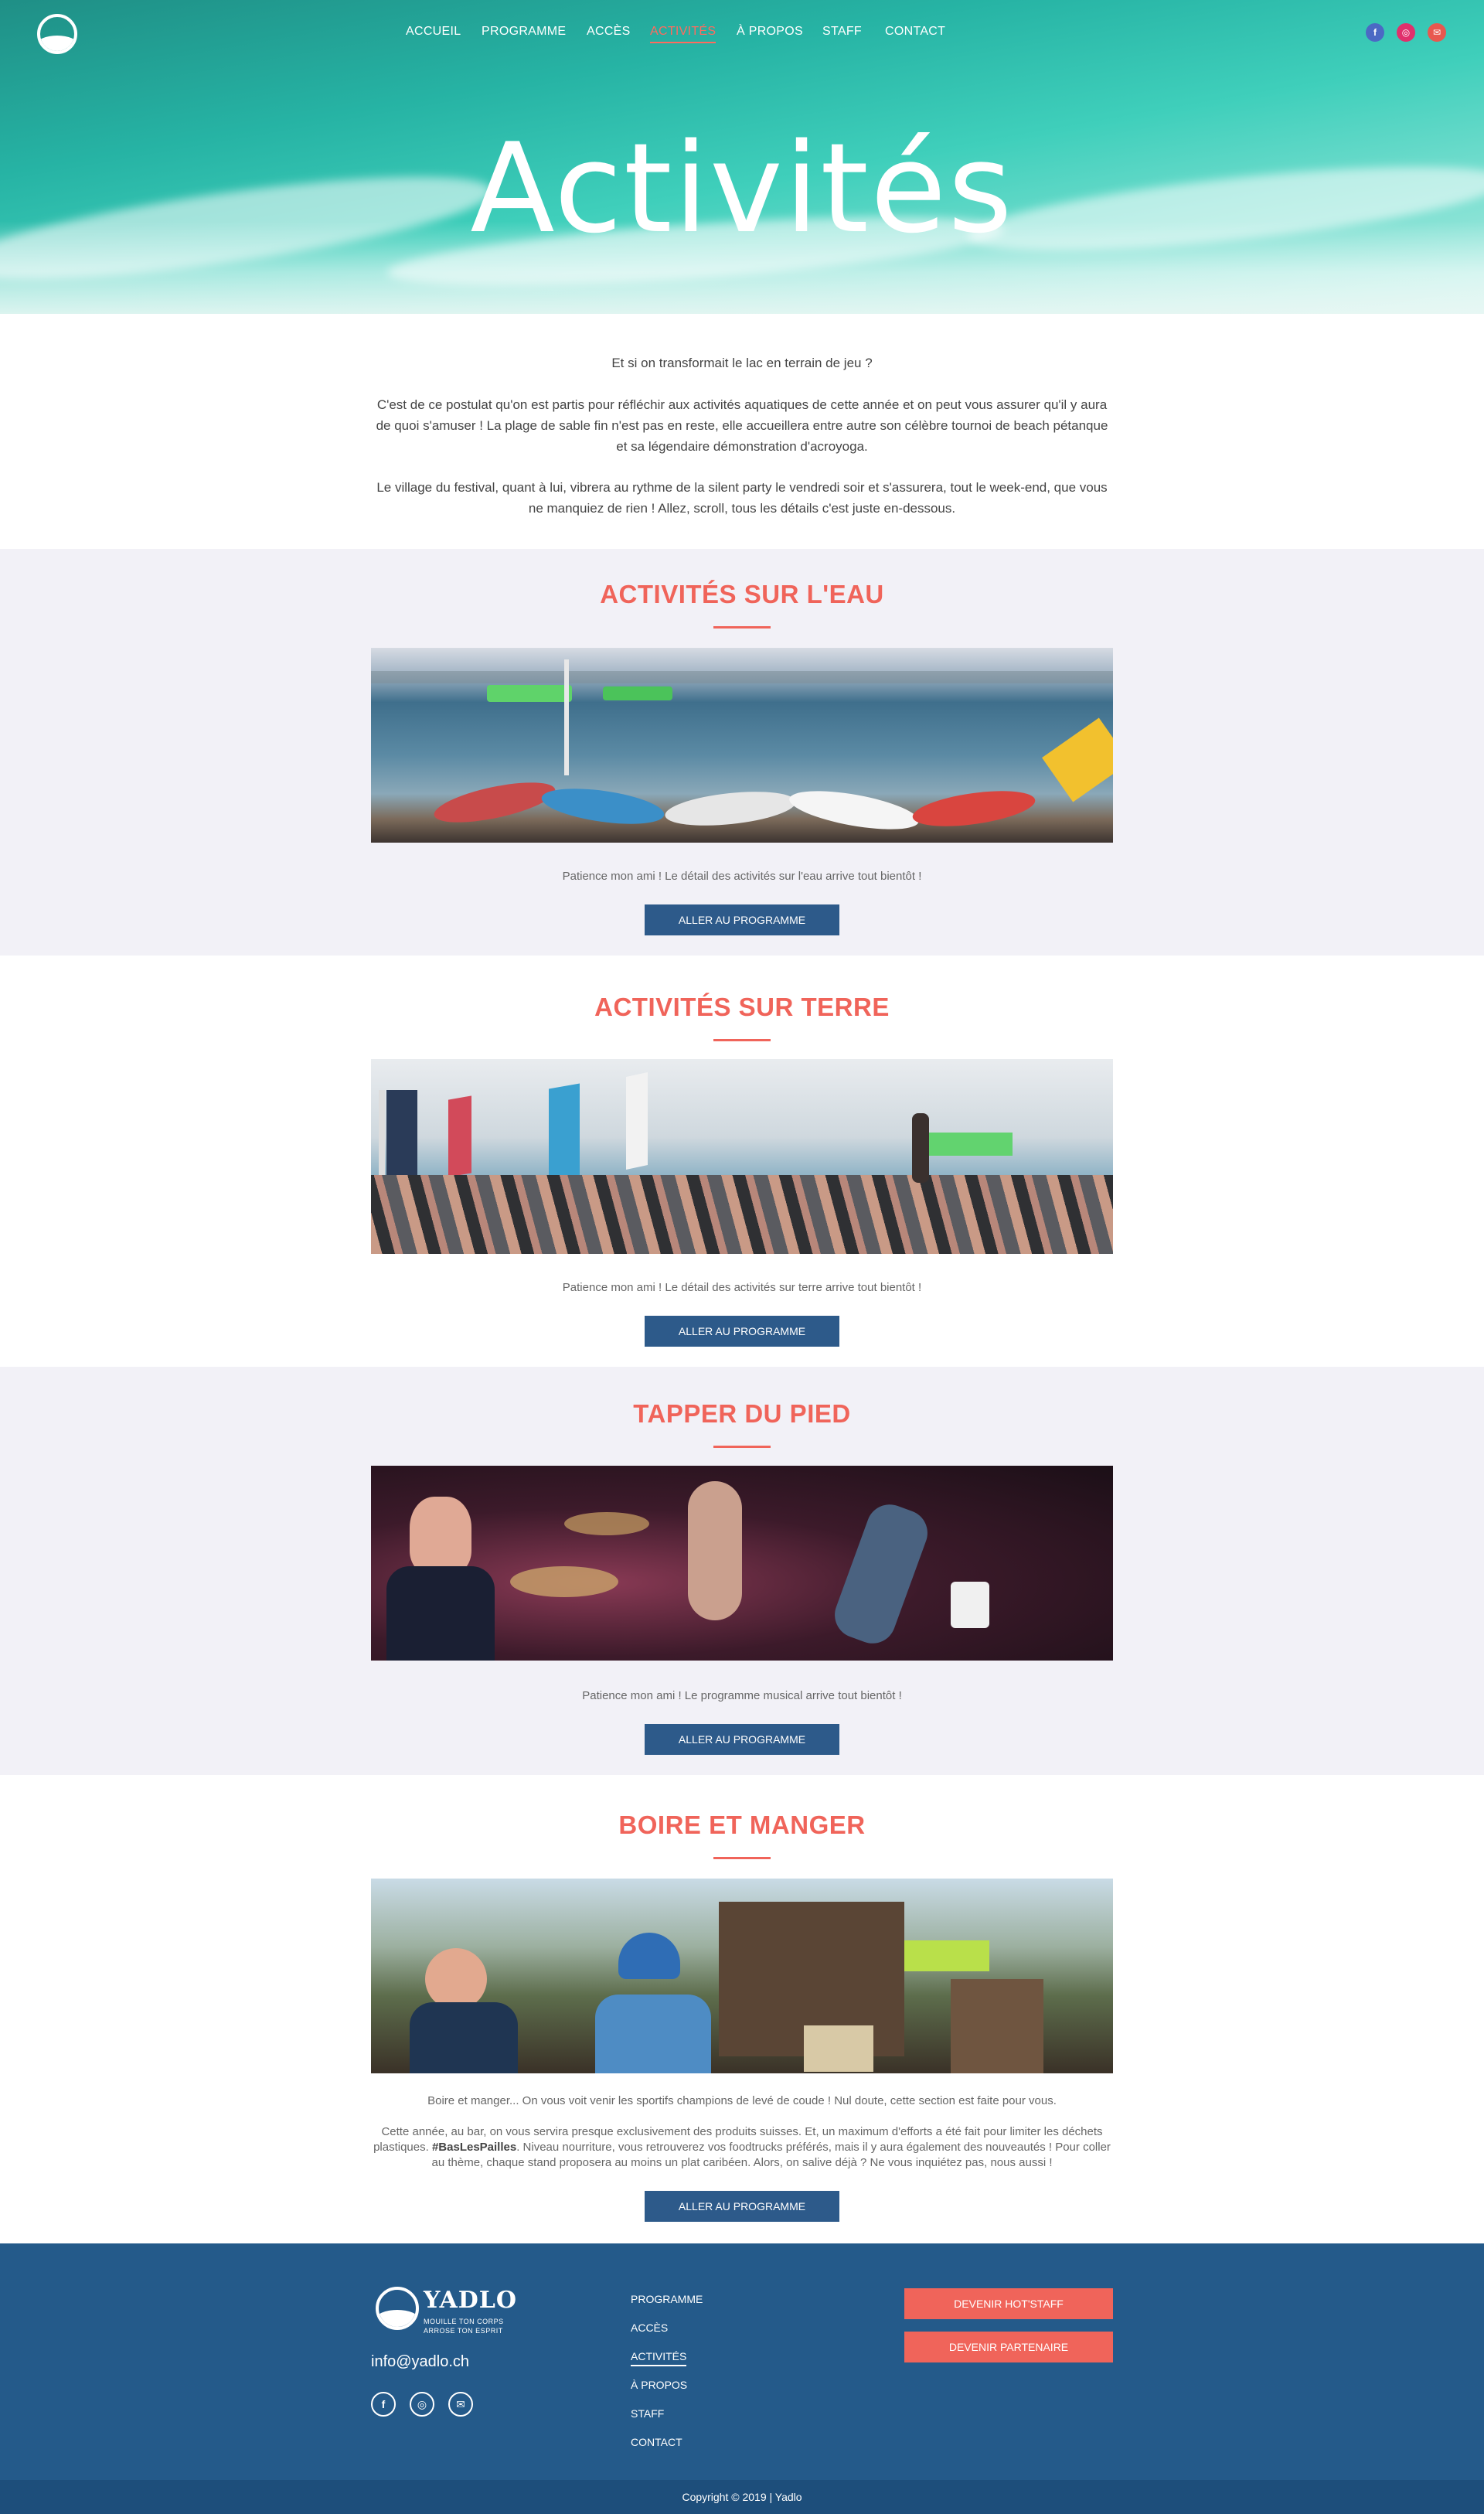 This screenshot has height=2514, width=1484. Describe the element at coordinates (471, 2300) in the screenshot. I see `footer-brand: YADLO` at that location.